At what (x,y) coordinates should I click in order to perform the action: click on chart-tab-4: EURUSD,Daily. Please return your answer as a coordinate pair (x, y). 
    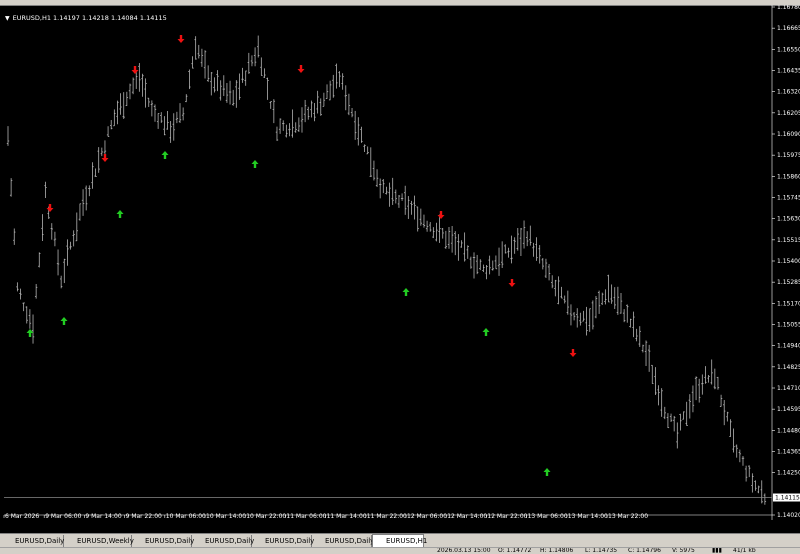
    Looking at the image, I should click on (223, 541).